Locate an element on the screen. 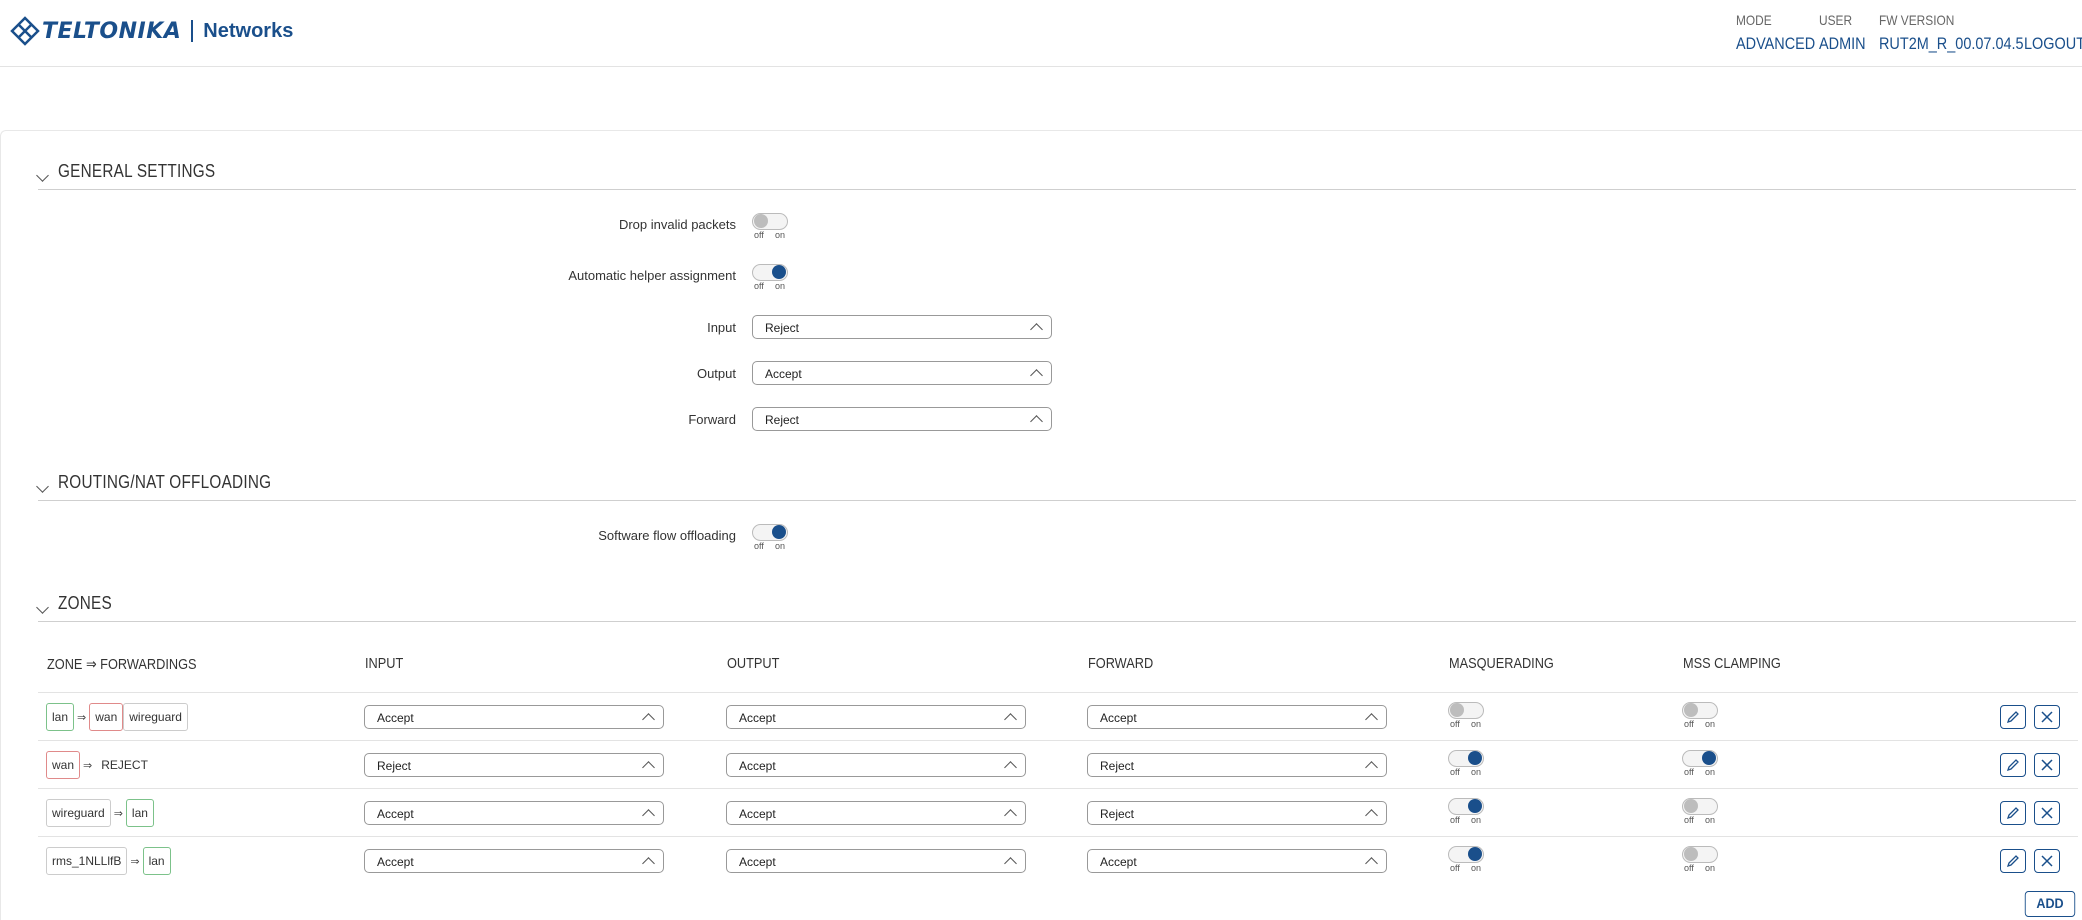 The width and height of the screenshot is (2082, 920). software-flow-offloading-toggle: off on is located at coordinates (770, 537).